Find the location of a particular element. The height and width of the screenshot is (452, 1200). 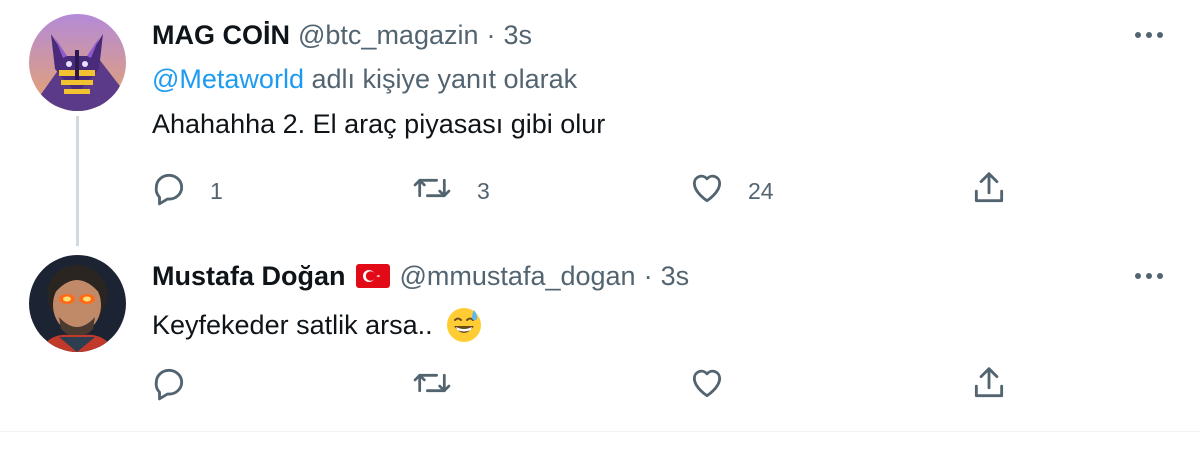

tweet-text: Keyfekeder satlik arsa.. is located at coordinates (292, 325).